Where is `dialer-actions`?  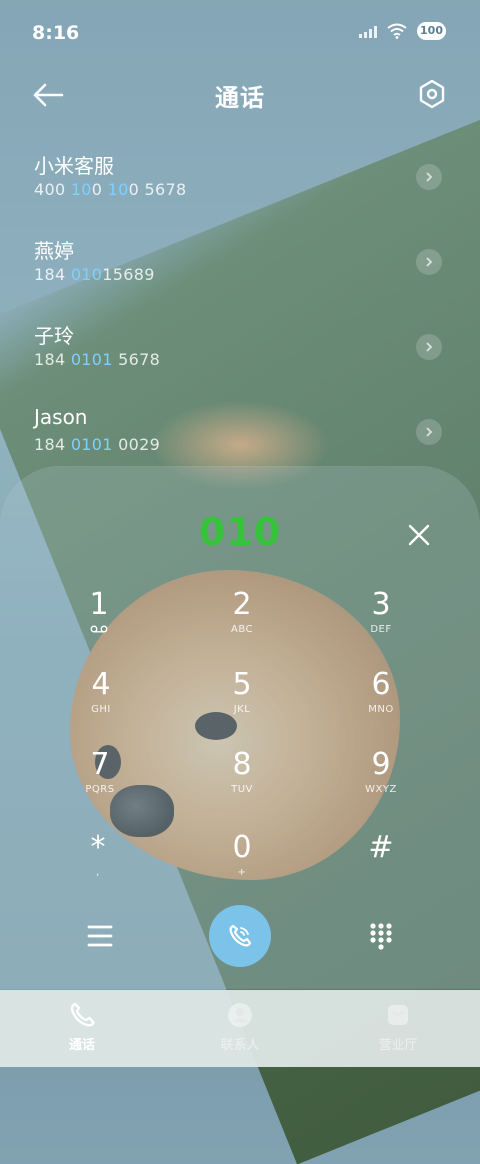
dialer-actions is located at coordinates (240, 942).